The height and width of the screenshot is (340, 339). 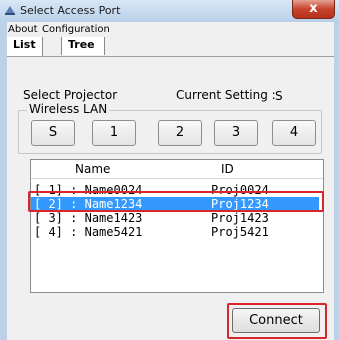 I want to click on current-setting-value: S, so click(x=279, y=96).